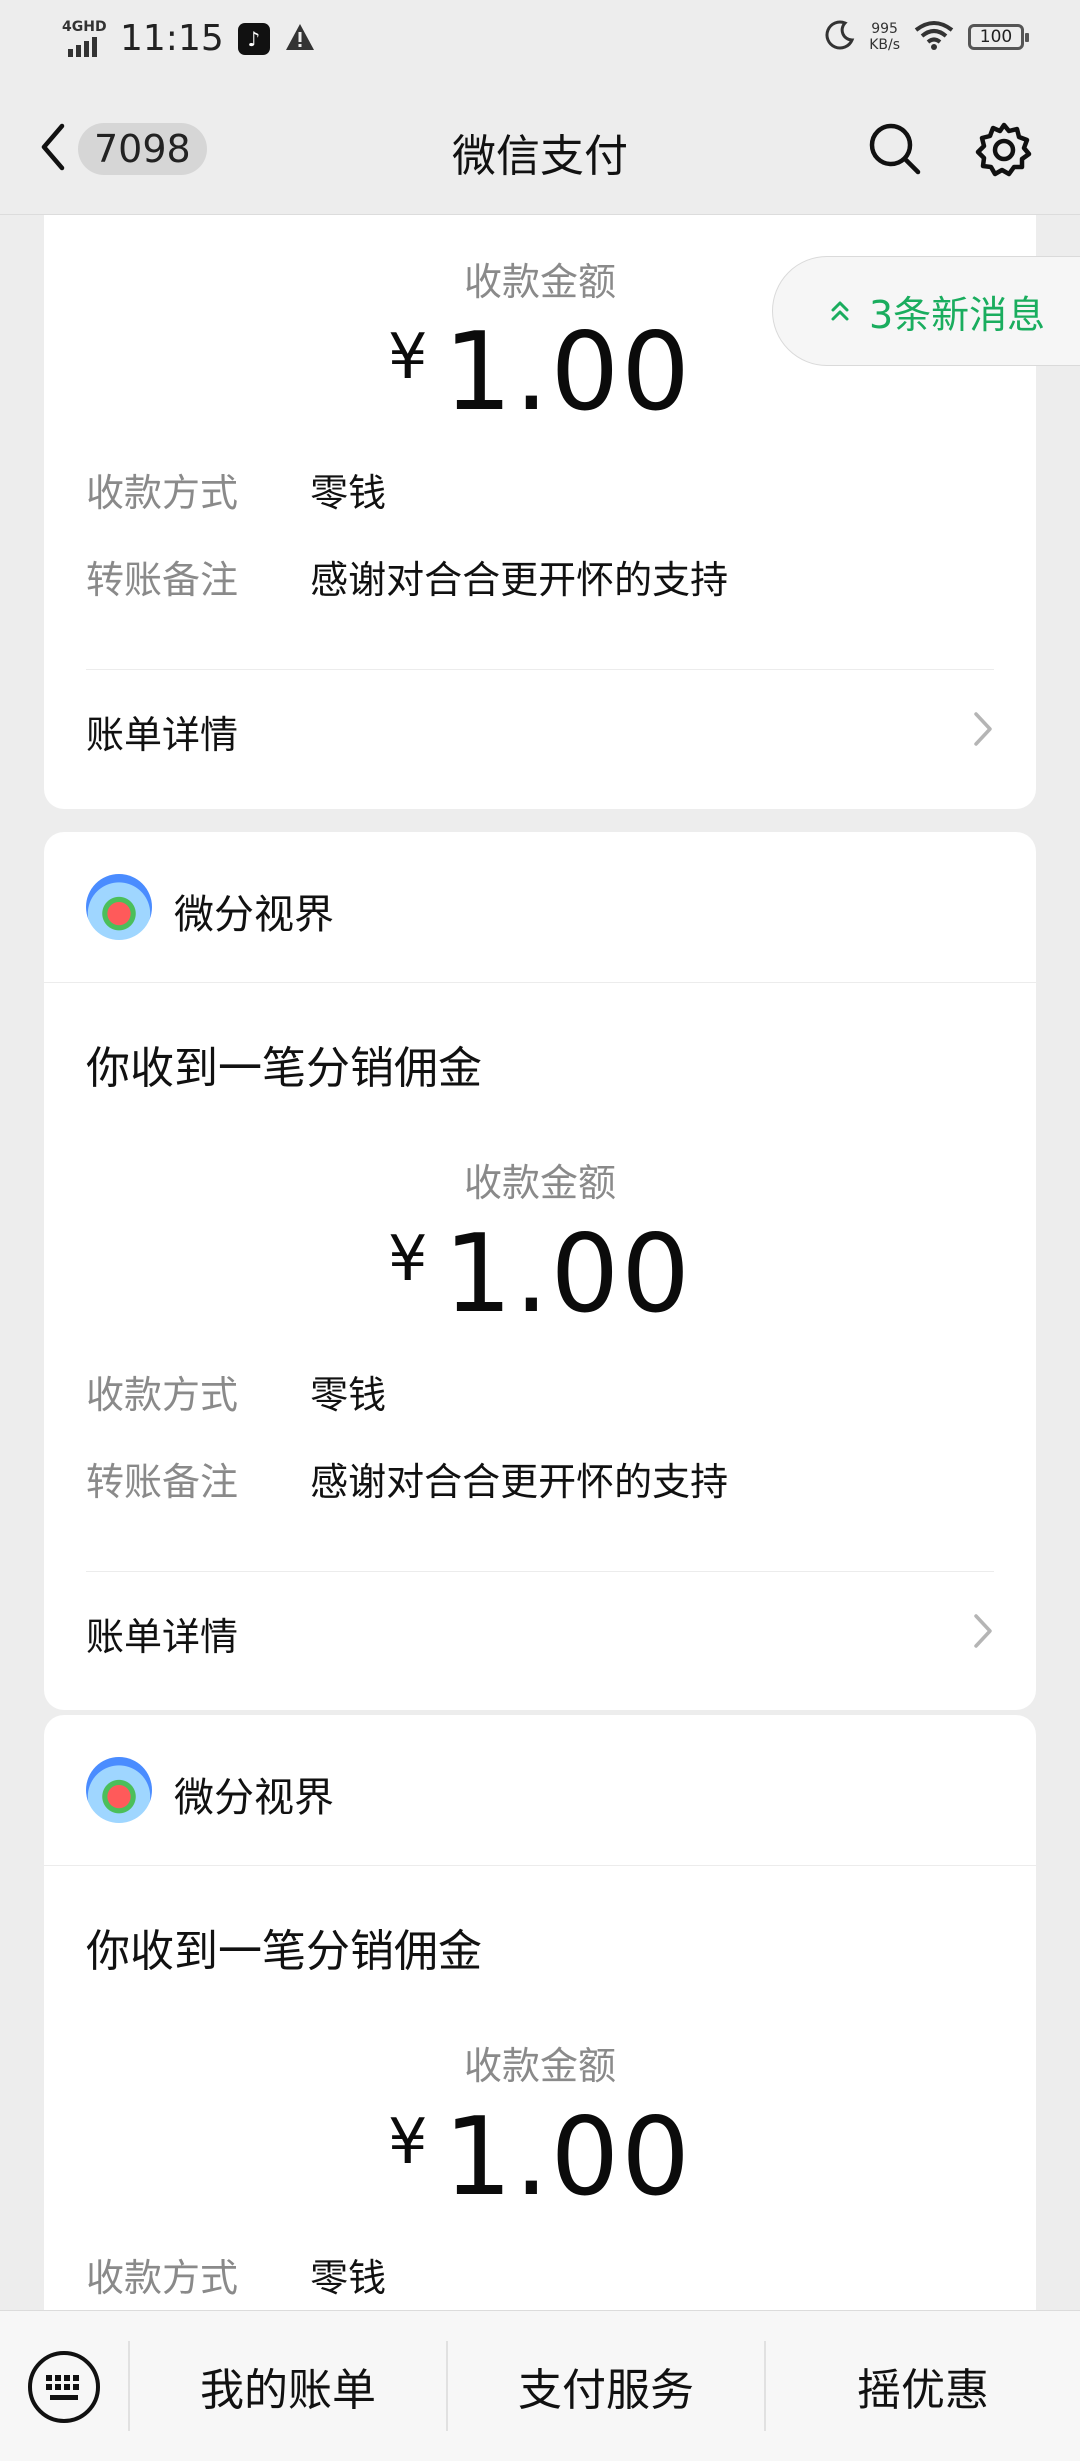 The height and width of the screenshot is (2461, 1080). I want to click on keyboard-toggle-button, so click(64, 2389).